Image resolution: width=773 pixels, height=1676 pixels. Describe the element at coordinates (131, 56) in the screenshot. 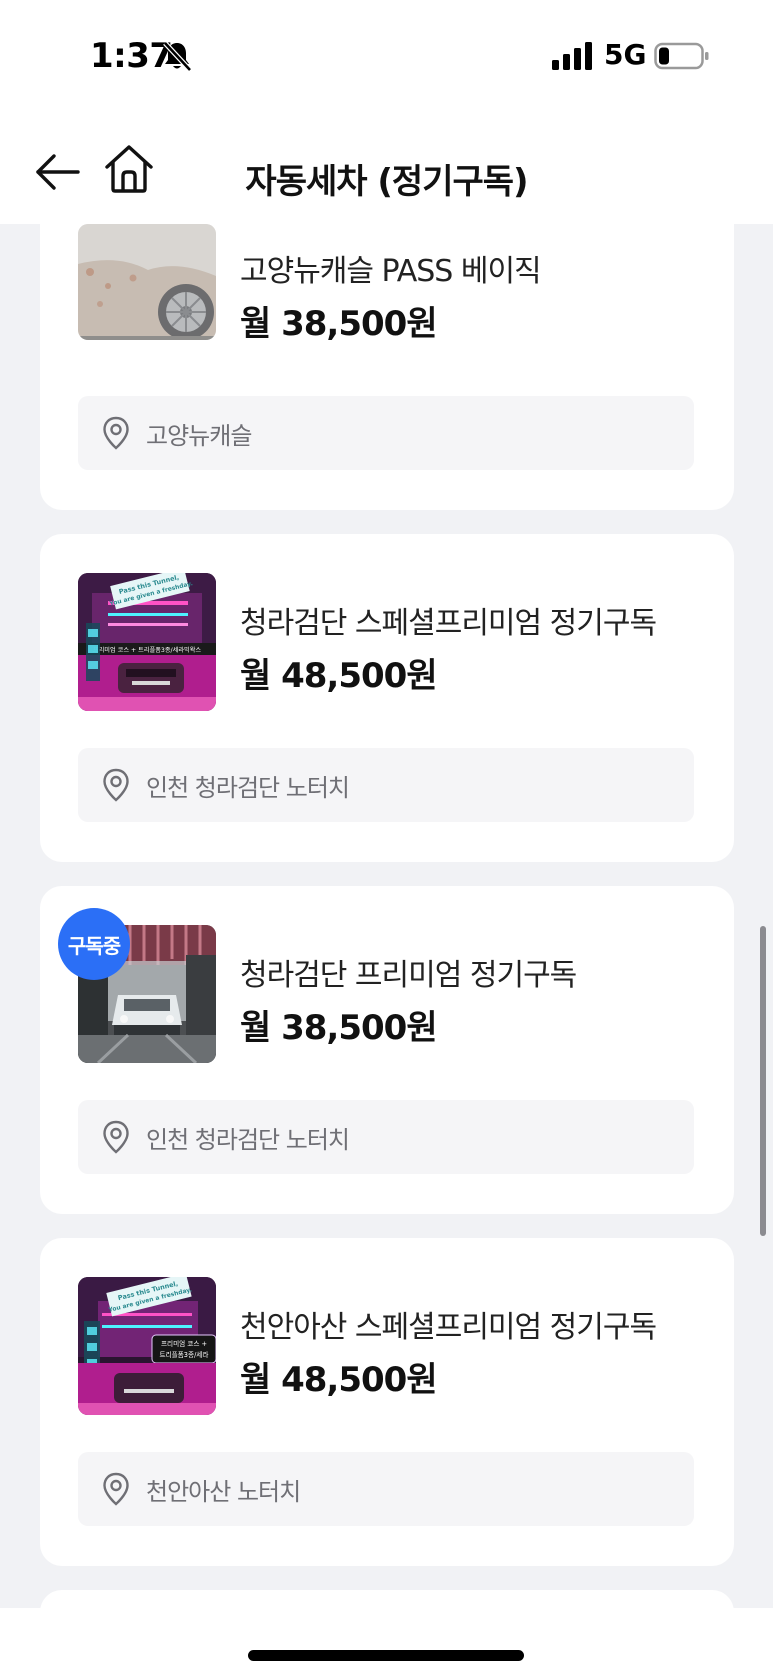

I see `status-time: 1:37` at that location.